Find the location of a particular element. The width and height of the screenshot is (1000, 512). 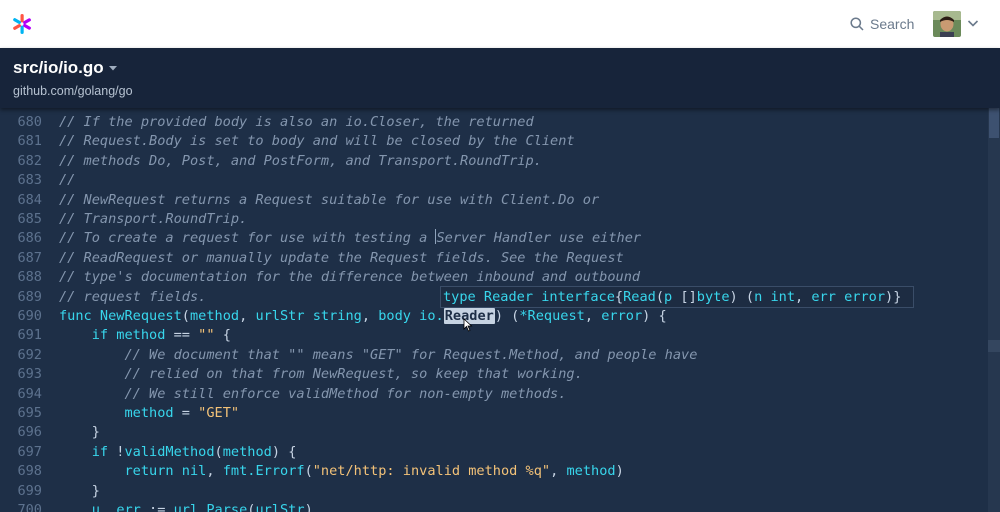

code-token: err error is located at coordinates (848, 297).